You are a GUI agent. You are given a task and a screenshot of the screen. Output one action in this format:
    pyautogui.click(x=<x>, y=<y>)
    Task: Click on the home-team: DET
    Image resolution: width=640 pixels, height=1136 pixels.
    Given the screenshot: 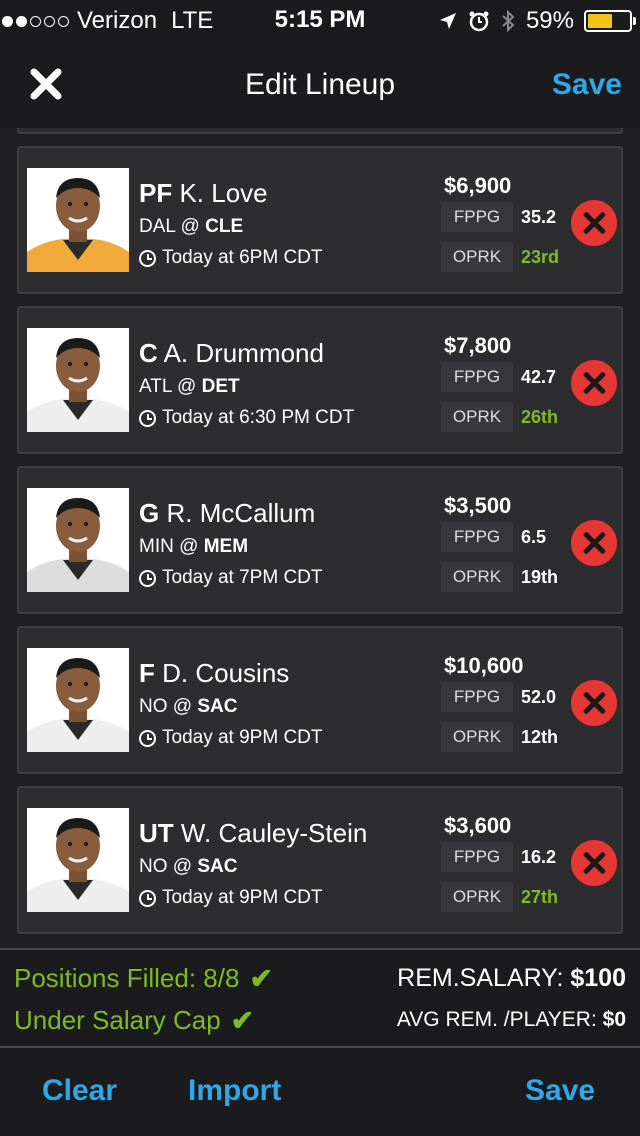 What is the action you would take?
    pyautogui.click(x=220, y=386)
    